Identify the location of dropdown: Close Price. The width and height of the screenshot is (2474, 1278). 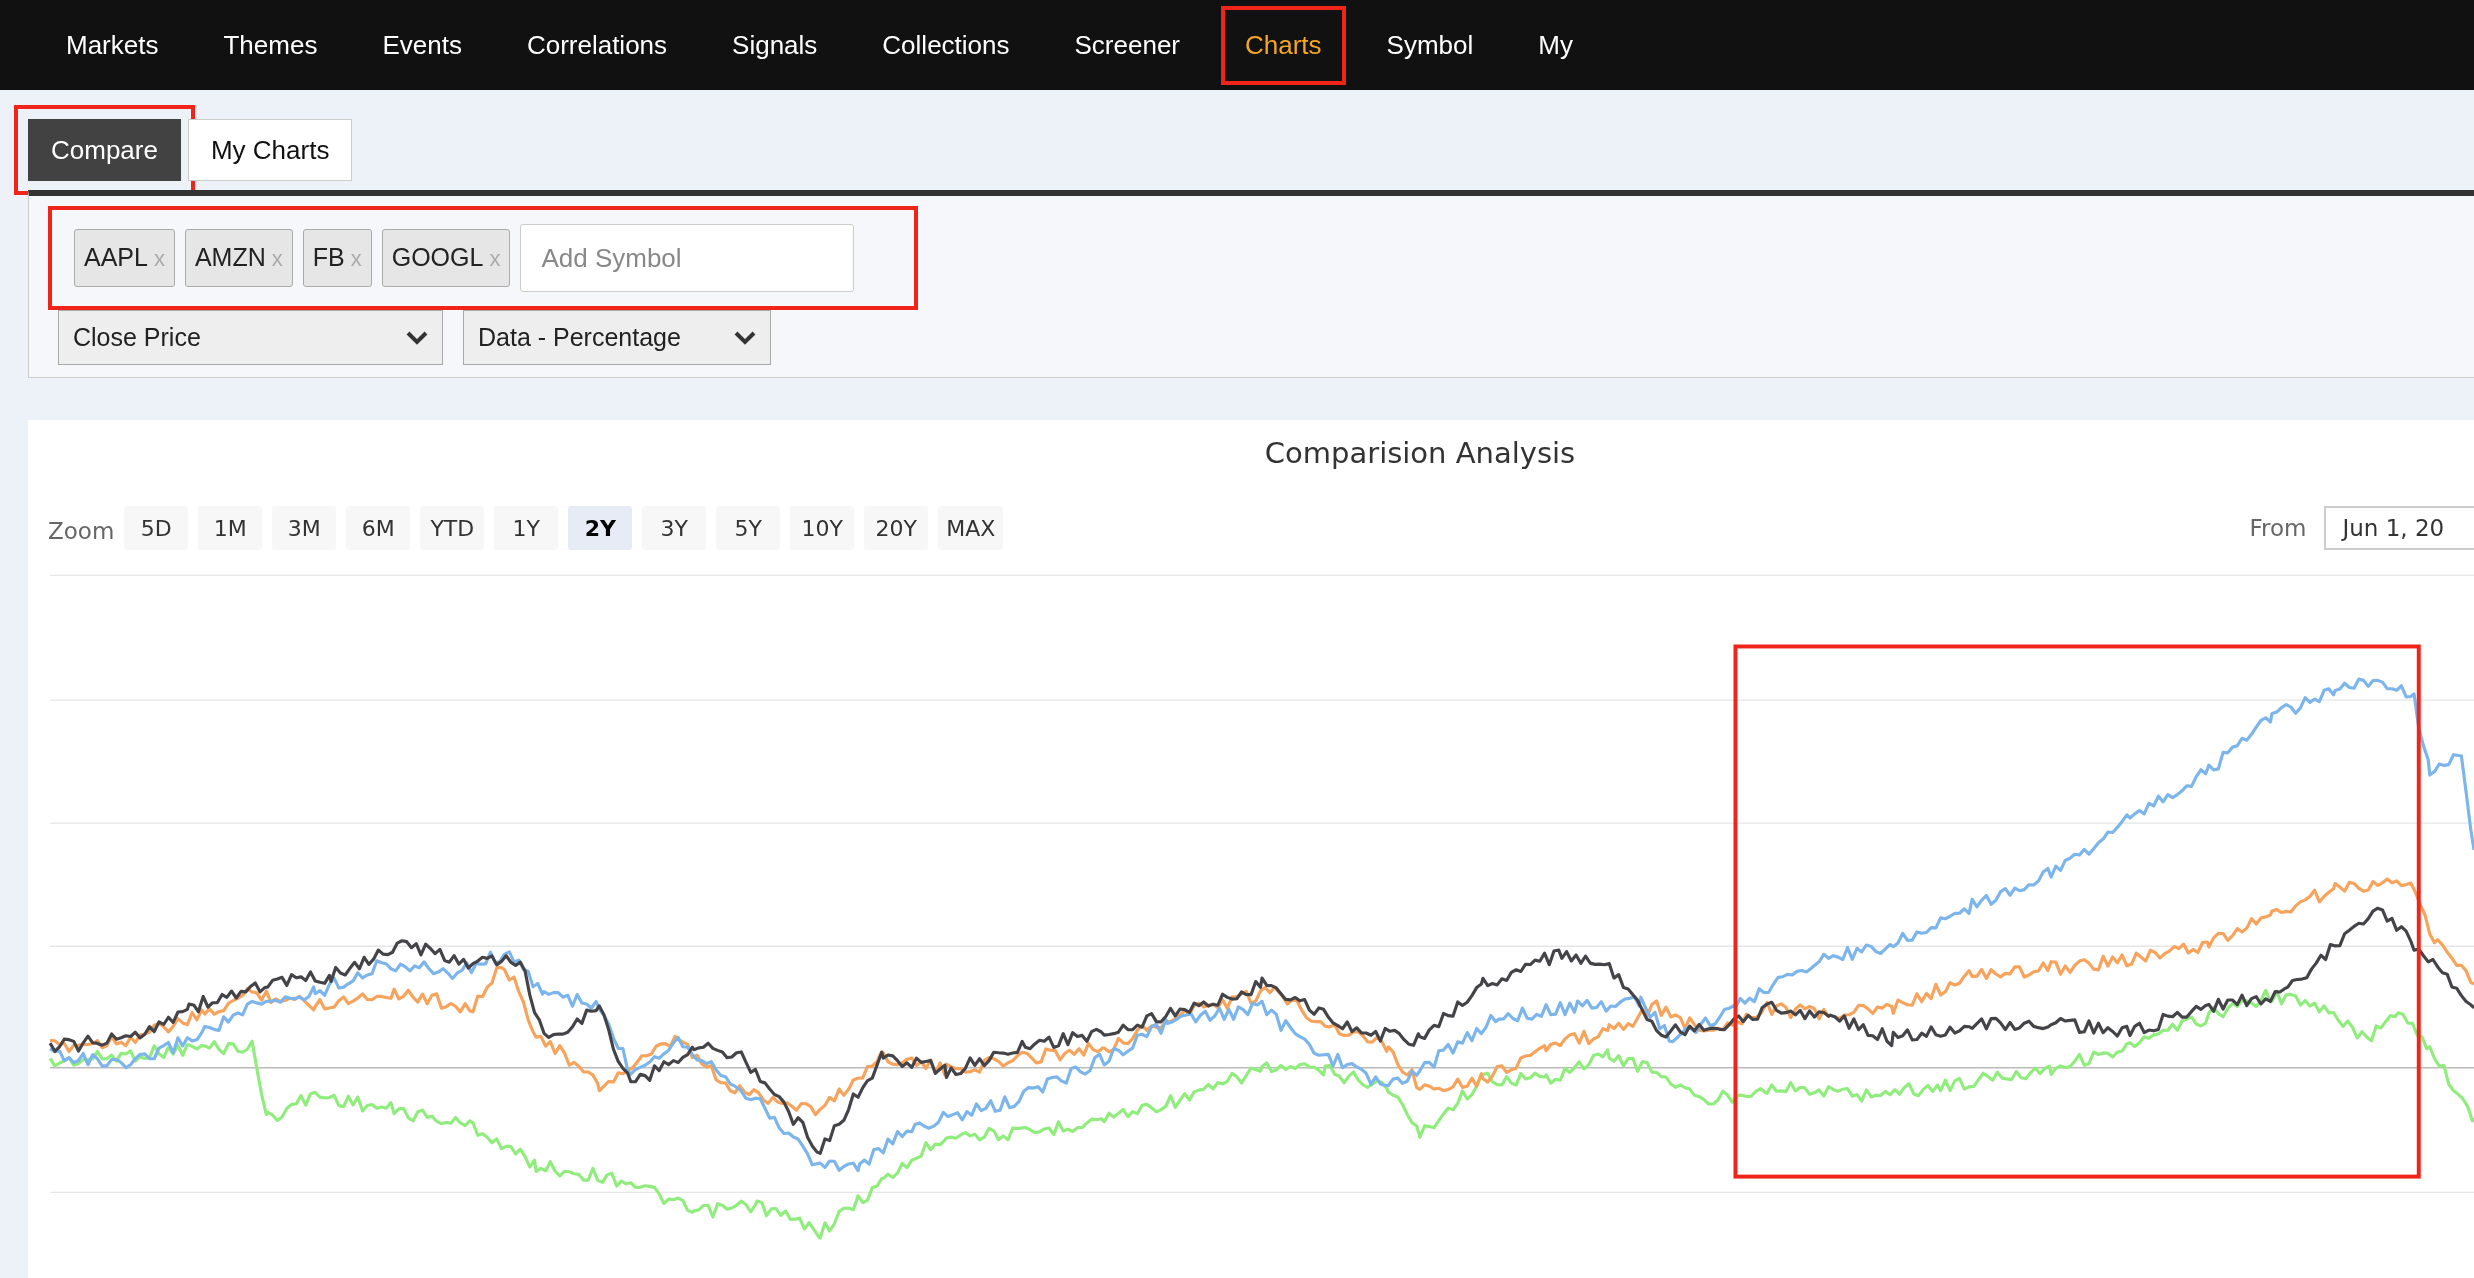
(250, 337).